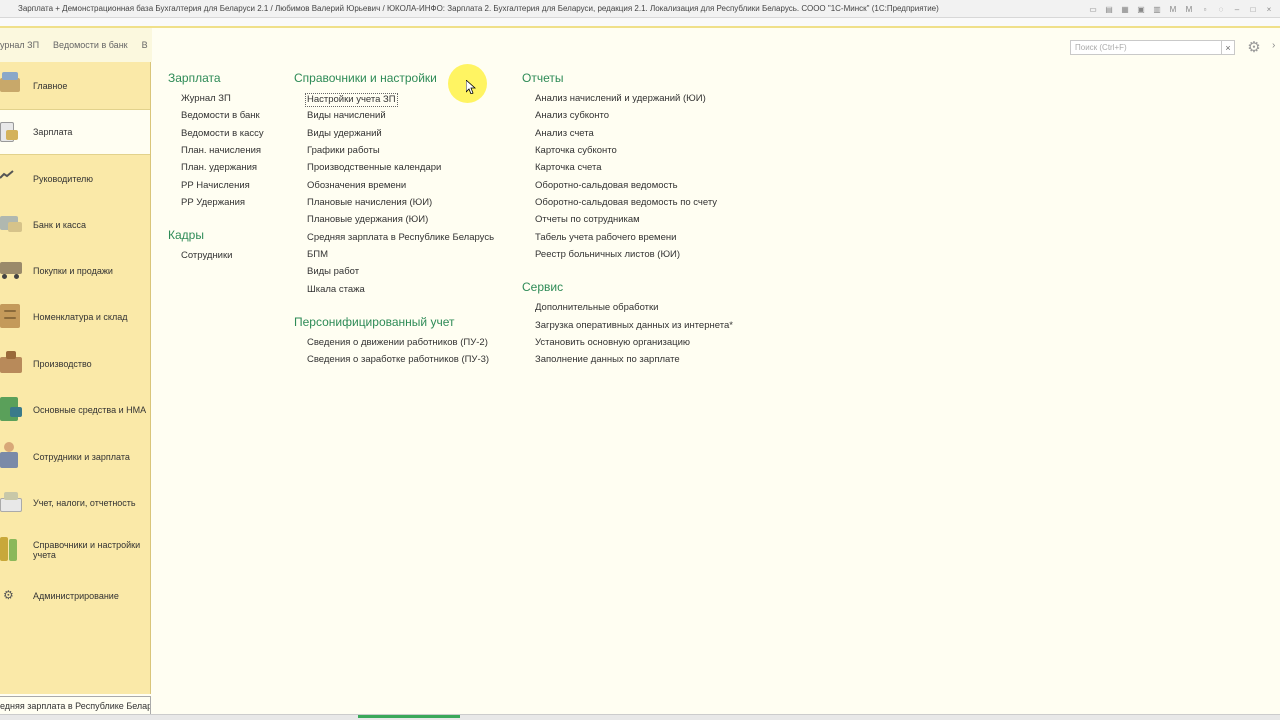 This screenshot has width=1280, height=720. I want to click on close-section-icon: ›, so click(1276, 47).